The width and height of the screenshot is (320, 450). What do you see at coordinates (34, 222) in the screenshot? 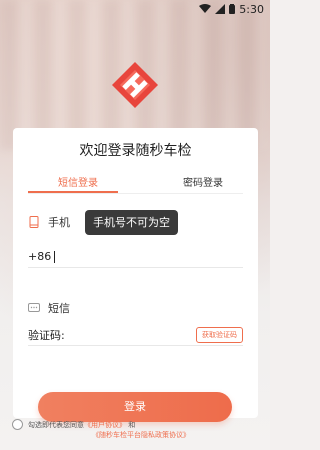
I see `phone-icon` at bounding box center [34, 222].